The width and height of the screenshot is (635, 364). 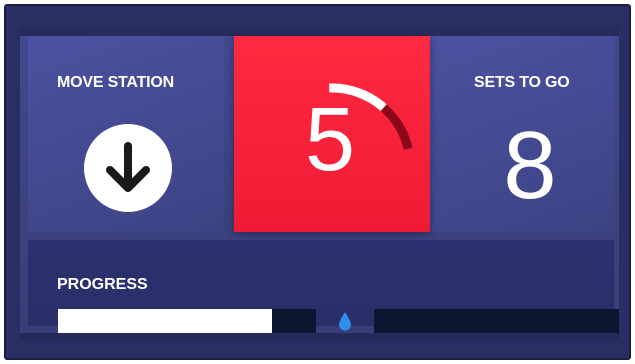 What do you see at coordinates (522, 82) in the screenshot?
I see `sets-to-go-label: SETS TO GO` at bounding box center [522, 82].